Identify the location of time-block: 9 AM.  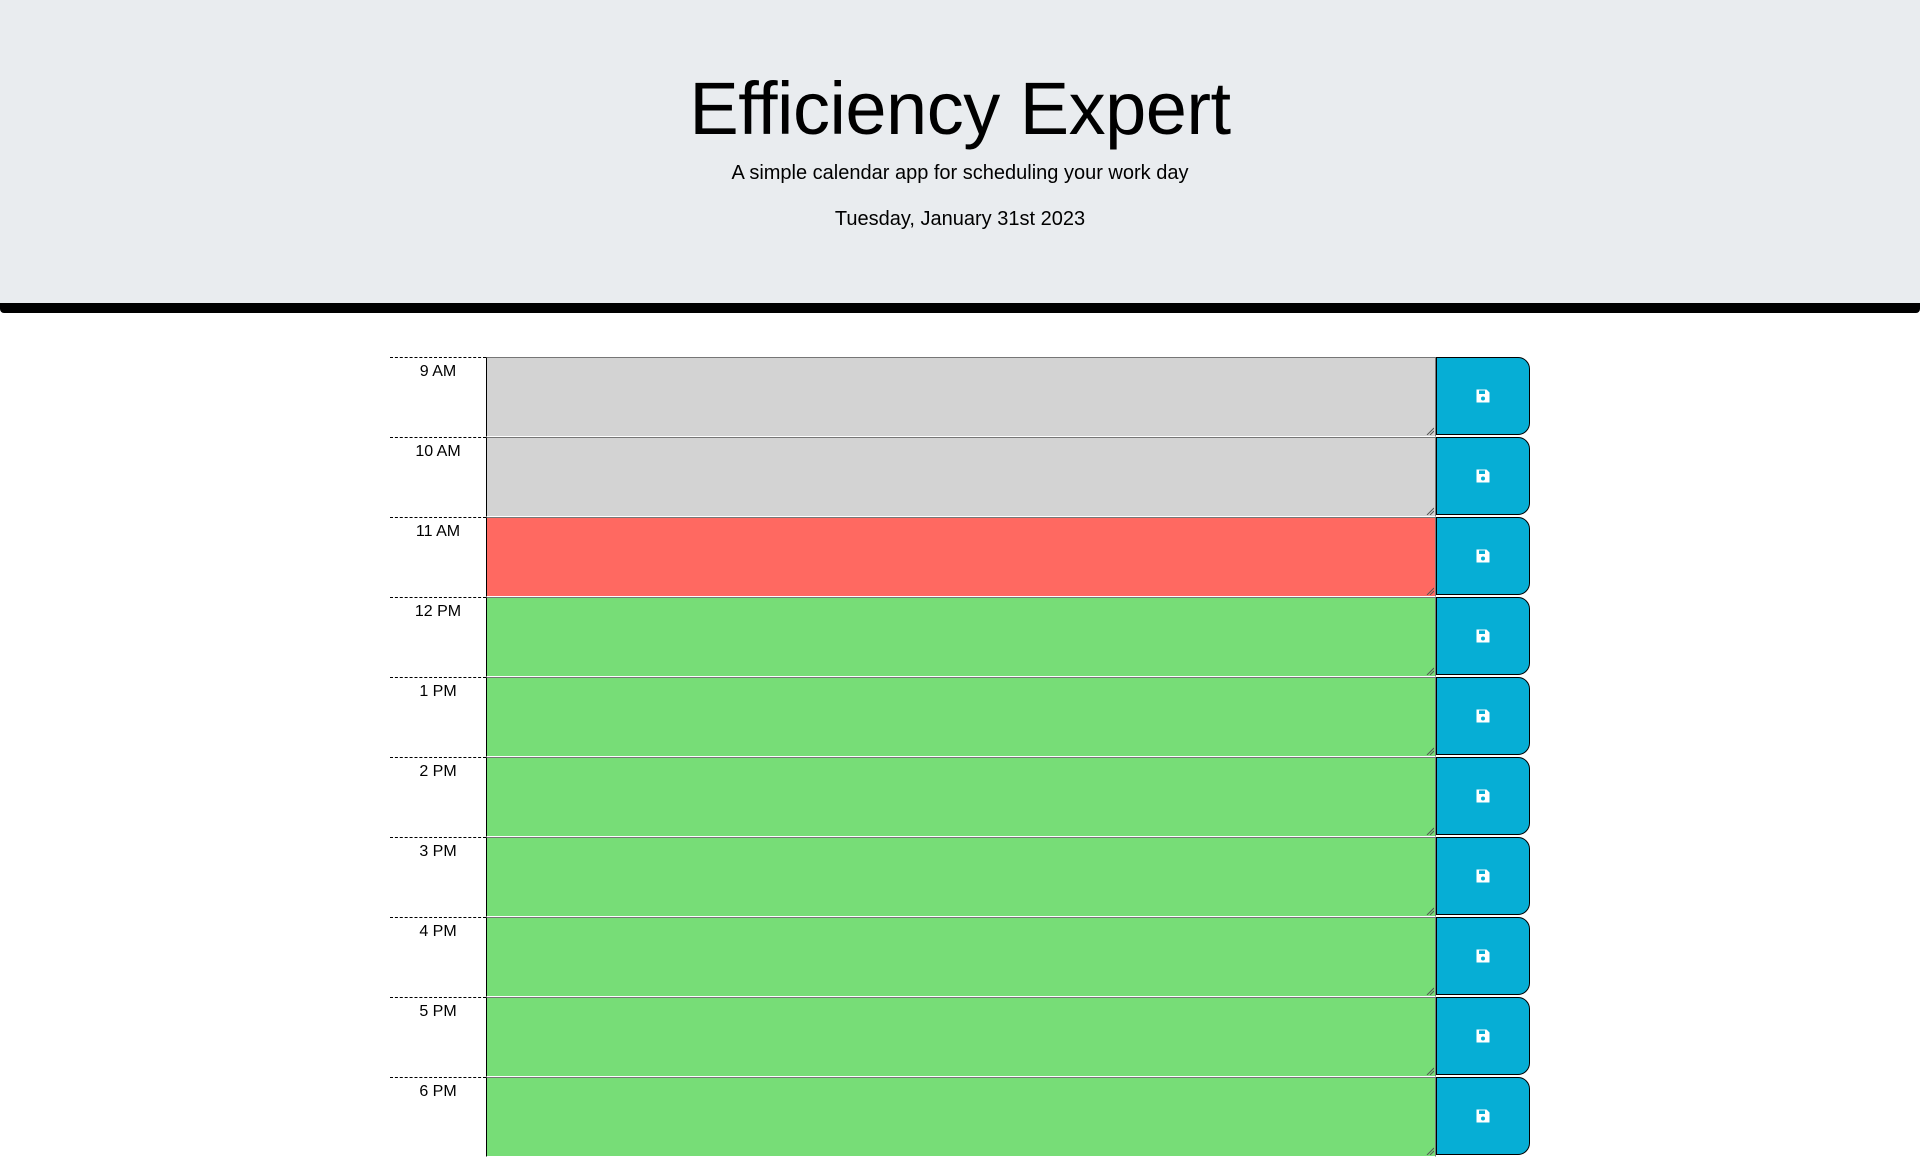
(960, 397).